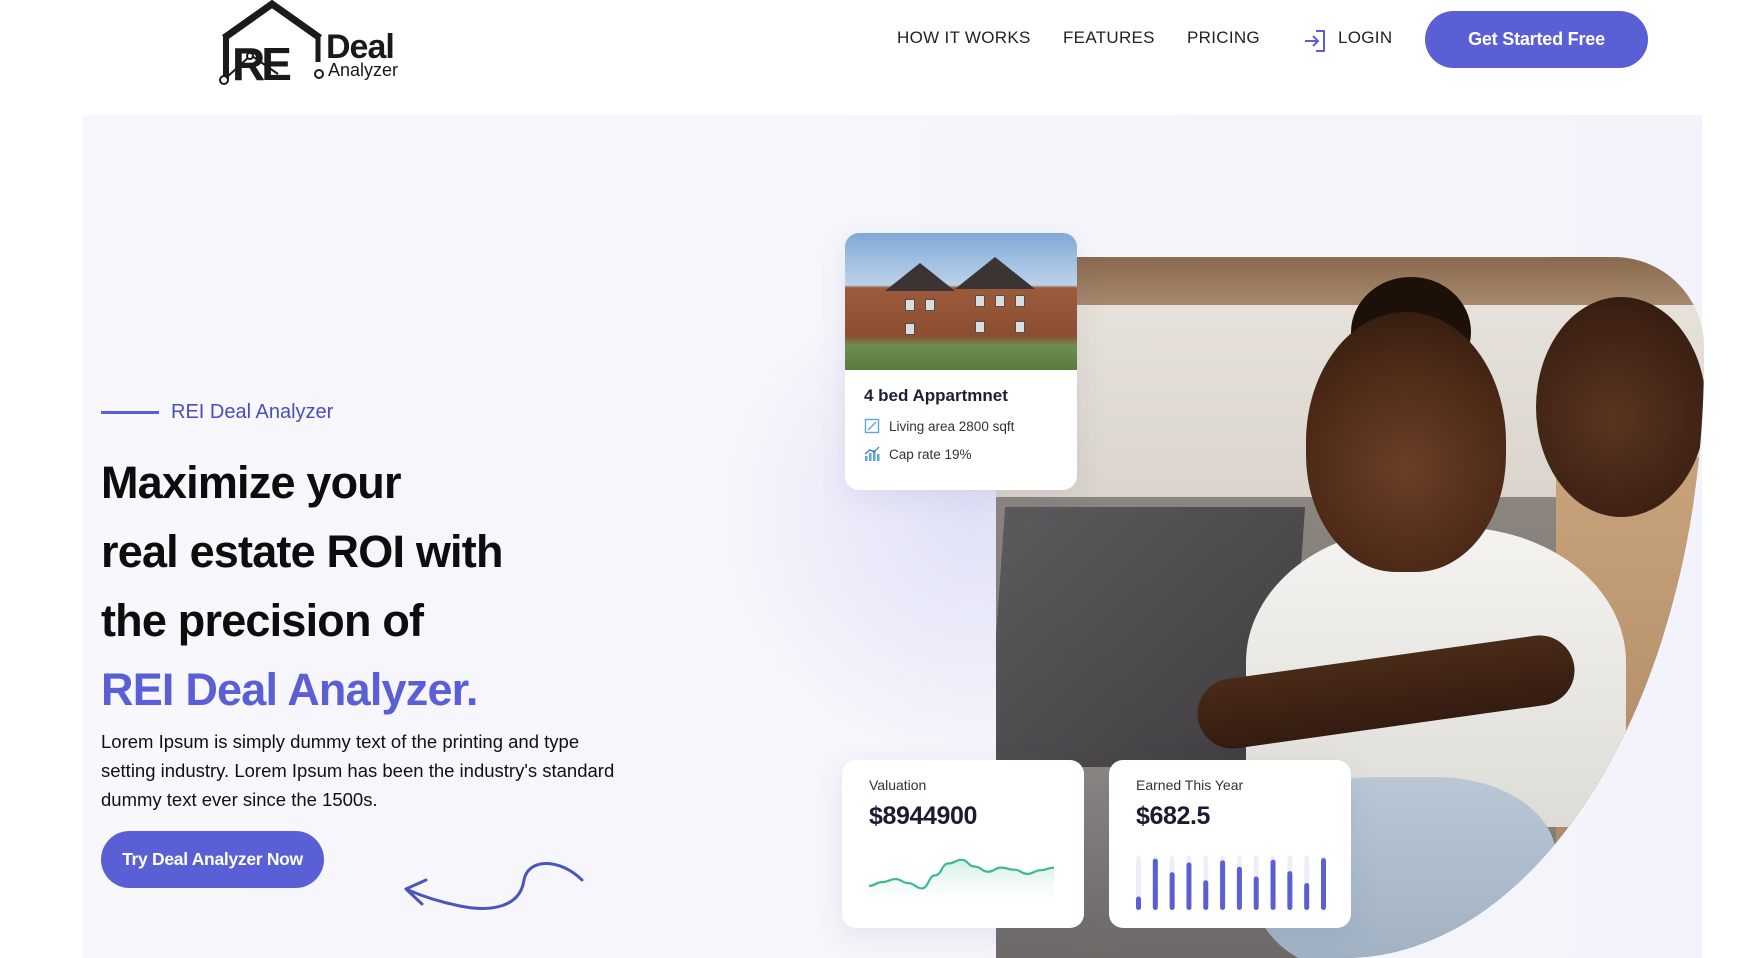 Image resolution: width=1755 pixels, height=958 pixels. I want to click on prop-roof-left, so click(920, 277).